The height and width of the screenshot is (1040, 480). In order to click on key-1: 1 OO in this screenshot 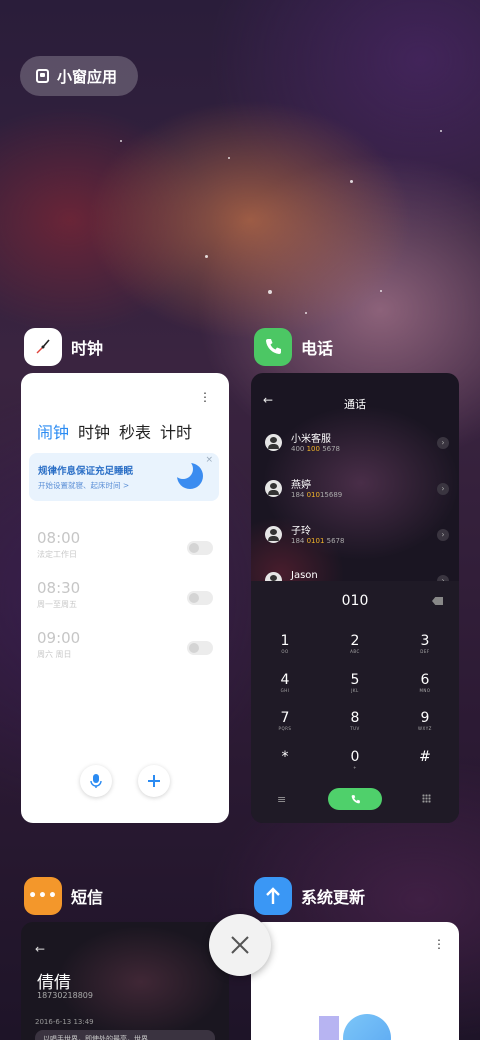, I will do `click(285, 644)`.